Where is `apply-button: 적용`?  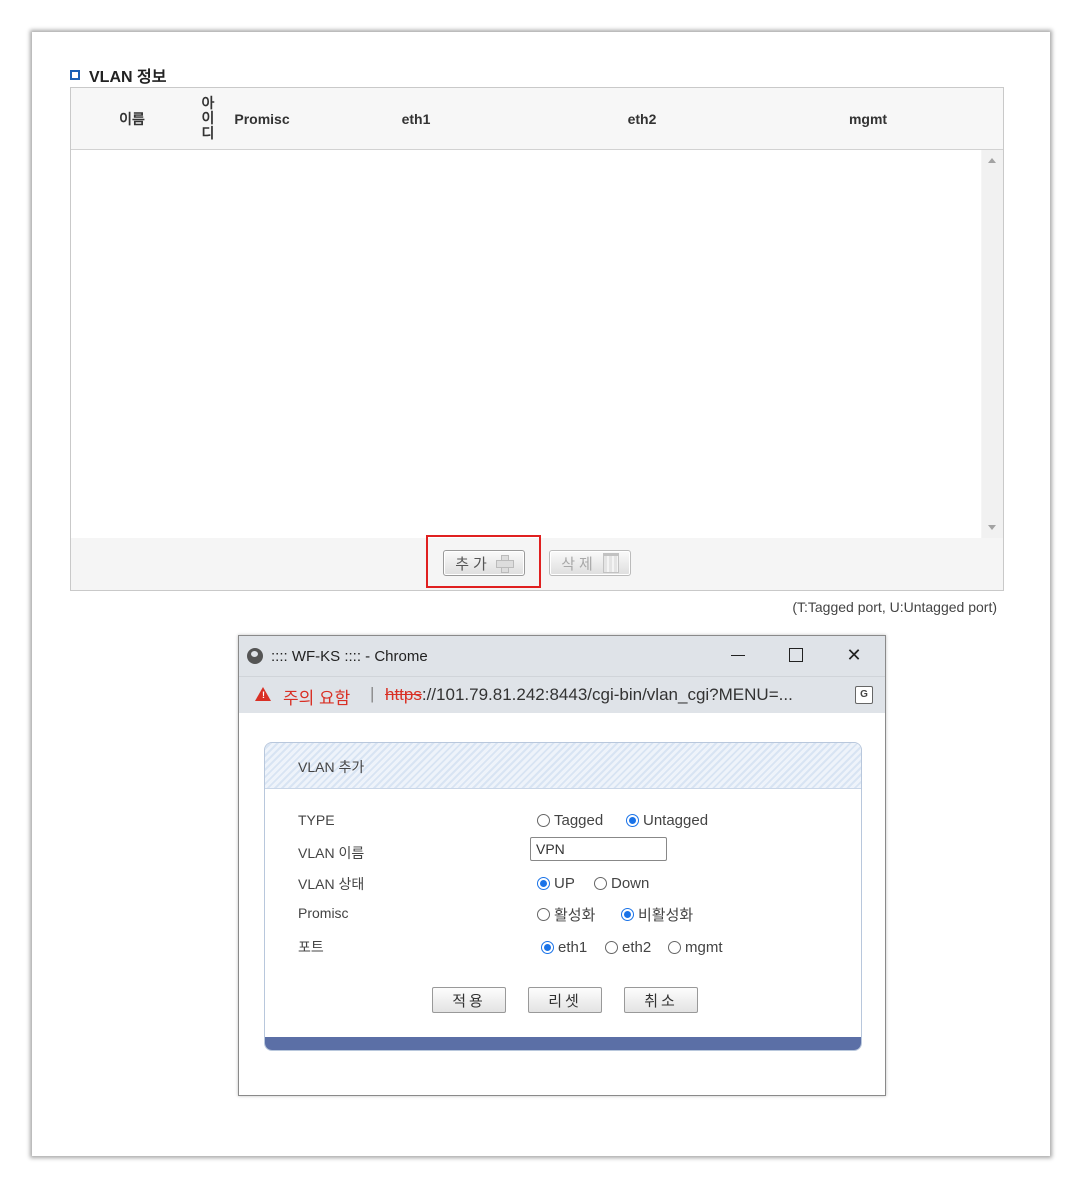
apply-button: 적용 is located at coordinates (469, 1000).